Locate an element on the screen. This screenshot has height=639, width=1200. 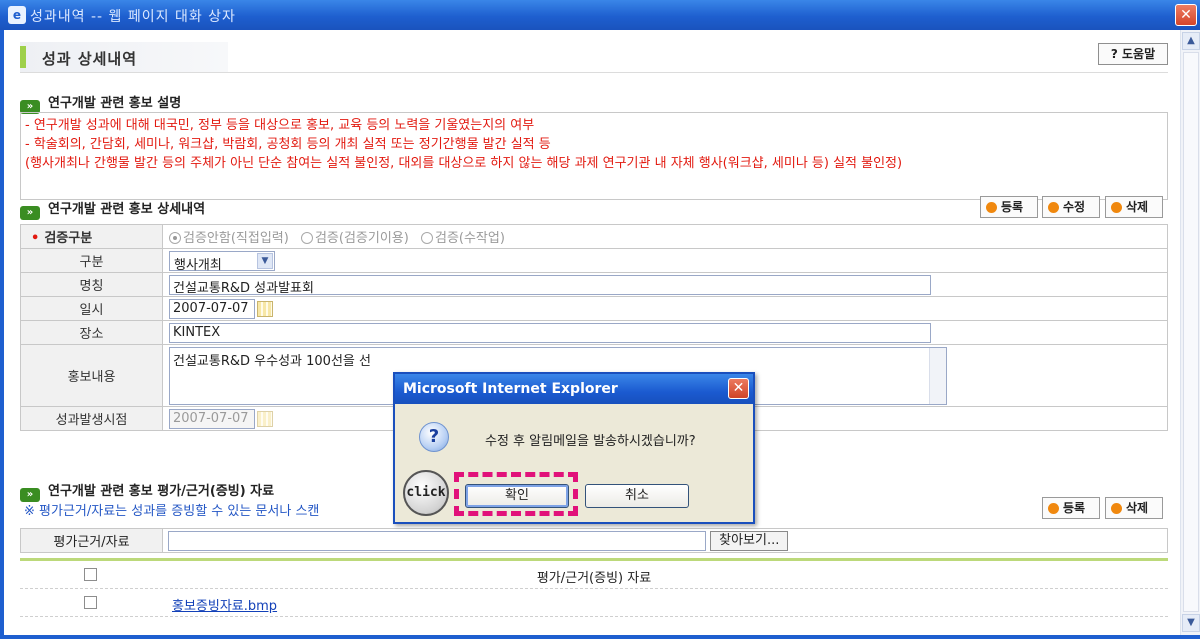
chevron-down-icon: ▼ is located at coordinates (265, 260).